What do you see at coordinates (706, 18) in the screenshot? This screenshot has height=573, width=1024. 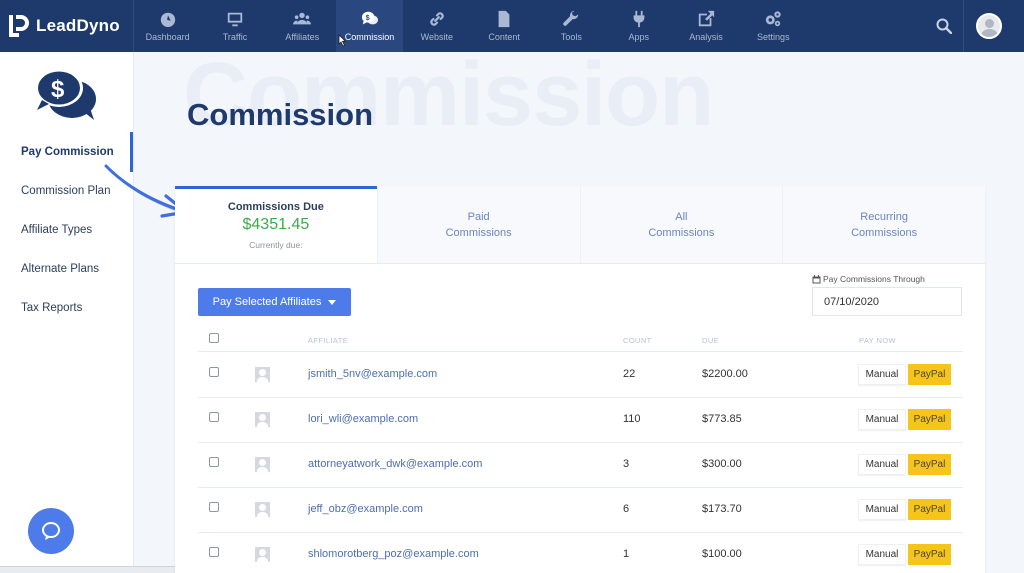 I see `external-edit-icon` at bounding box center [706, 18].